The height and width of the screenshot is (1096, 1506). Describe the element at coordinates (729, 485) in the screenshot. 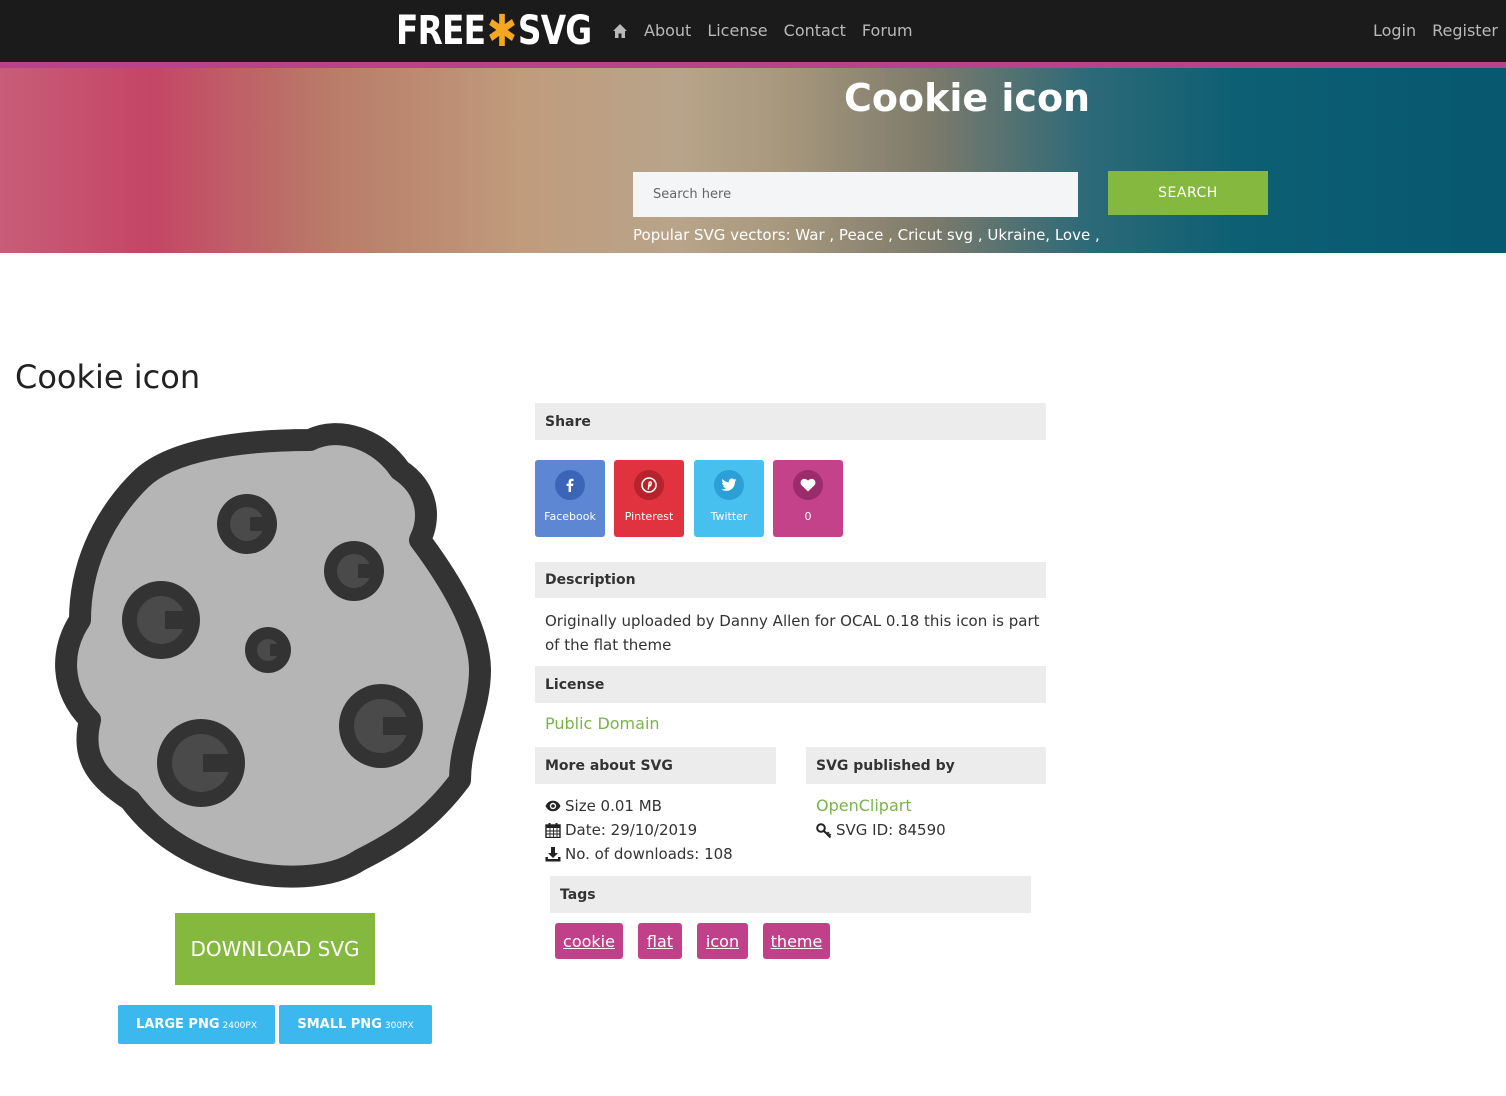

I see `twitter-icon` at that location.